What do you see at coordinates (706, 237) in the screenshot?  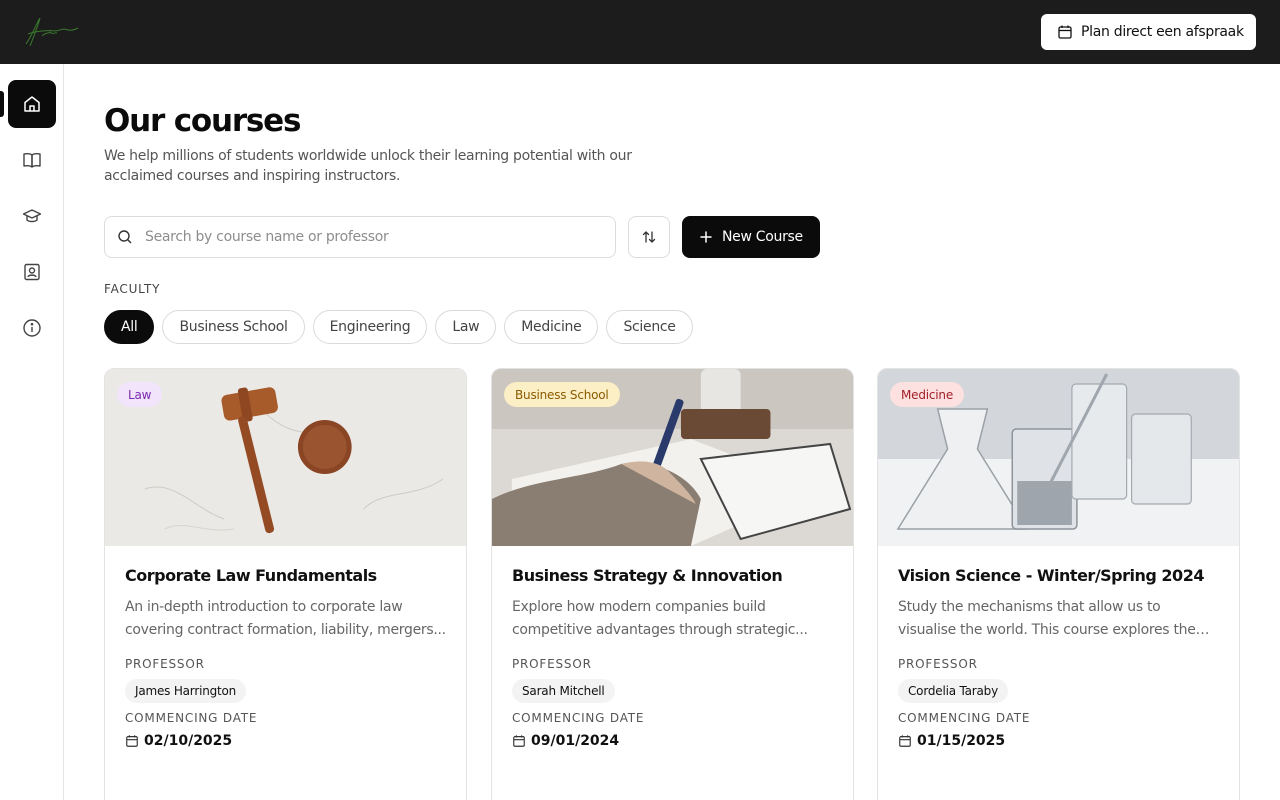 I see `plus-icon` at bounding box center [706, 237].